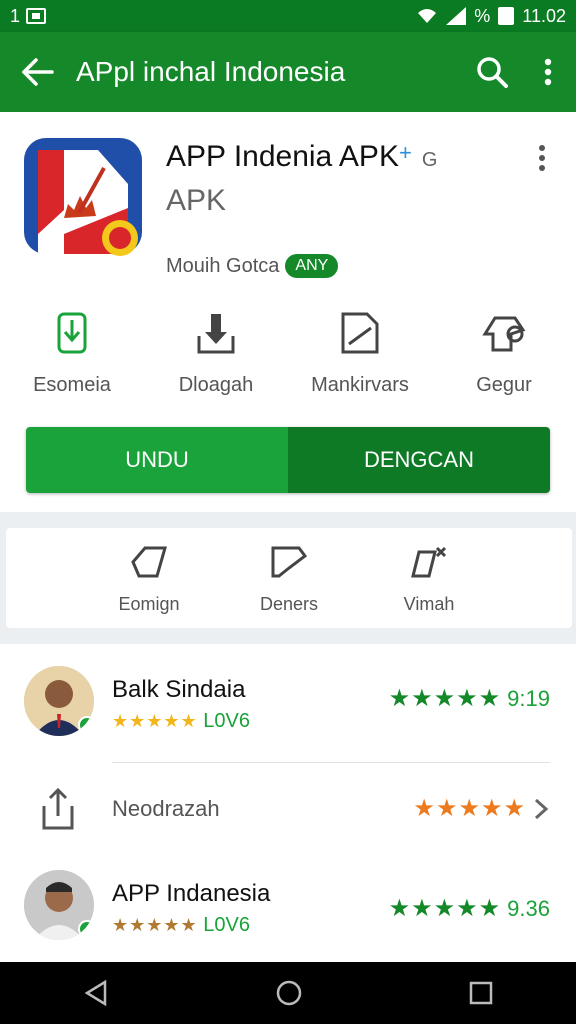 This screenshot has height=1024, width=576. I want to click on back-button, so click(38, 72).